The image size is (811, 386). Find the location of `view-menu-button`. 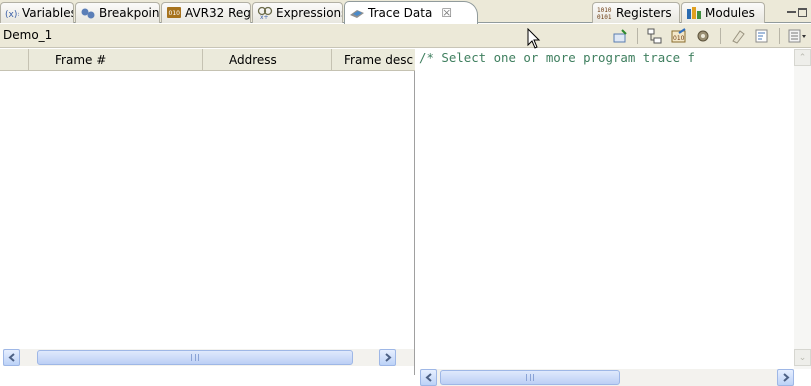

view-menu-button is located at coordinates (797, 36).